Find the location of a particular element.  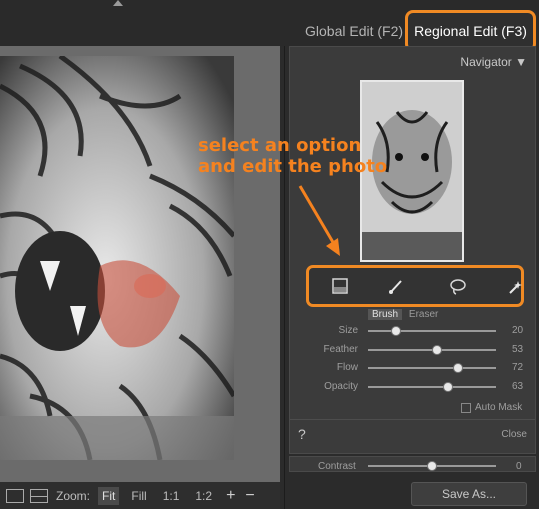

zoom-in-button: + is located at coordinates (230, 496).